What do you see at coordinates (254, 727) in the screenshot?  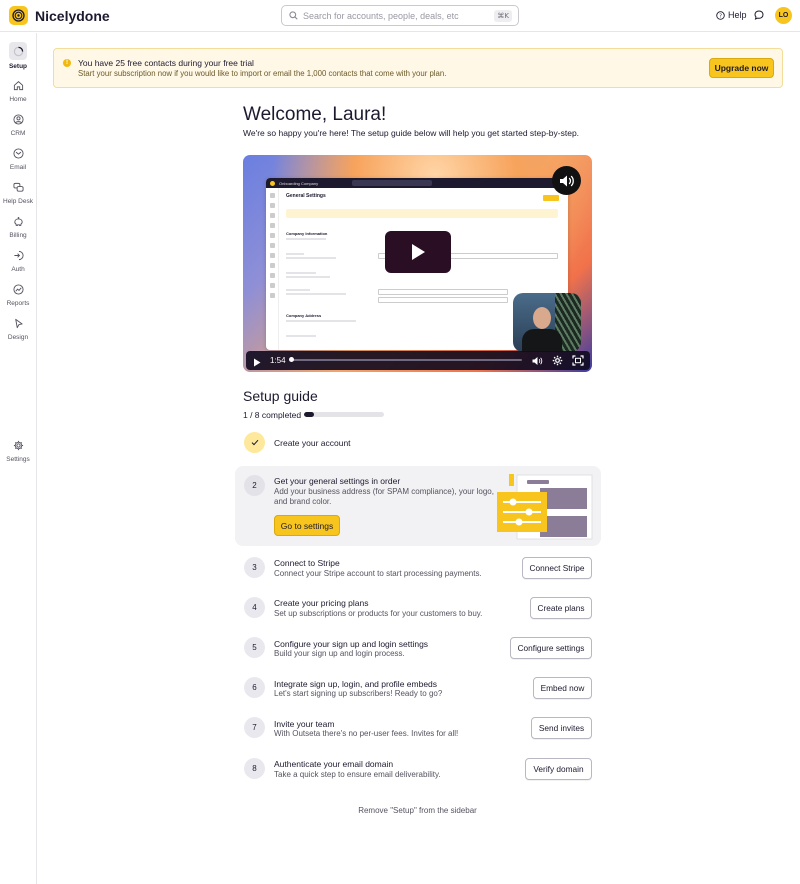 I see `step-7-number: 7` at bounding box center [254, 727].